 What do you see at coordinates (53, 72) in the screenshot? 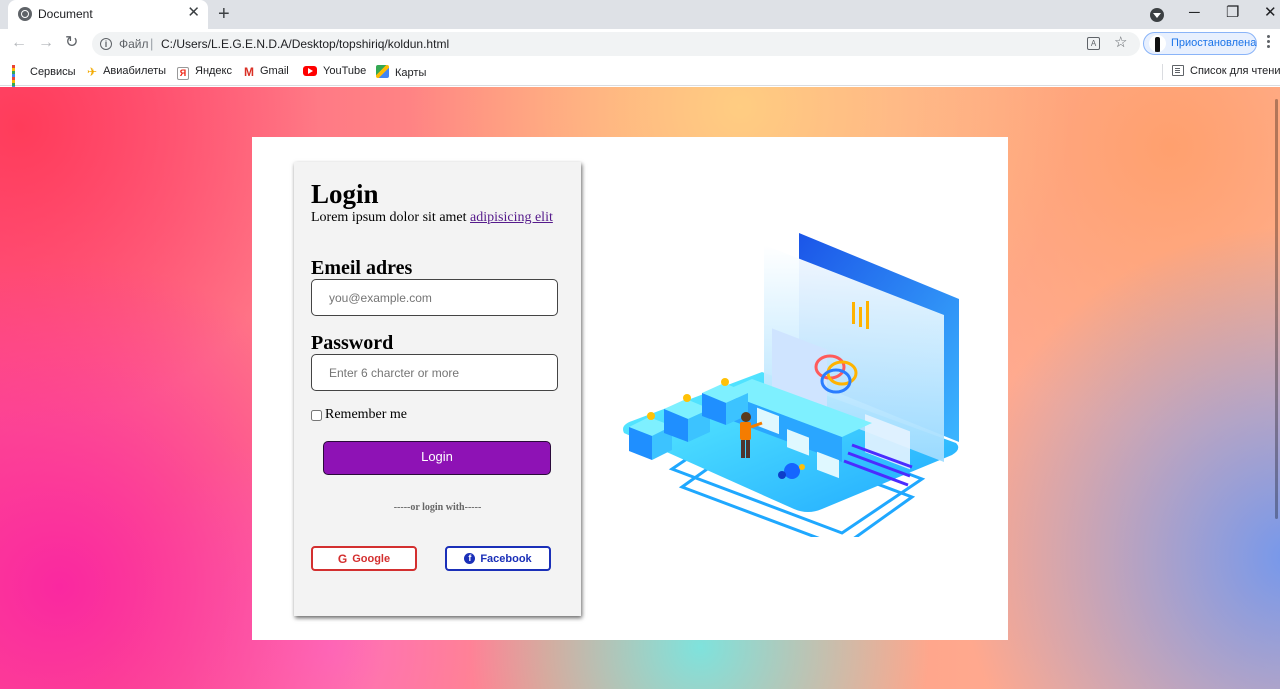
I see `bookmark-label: Сервисы` at bounding box center [53, 72].